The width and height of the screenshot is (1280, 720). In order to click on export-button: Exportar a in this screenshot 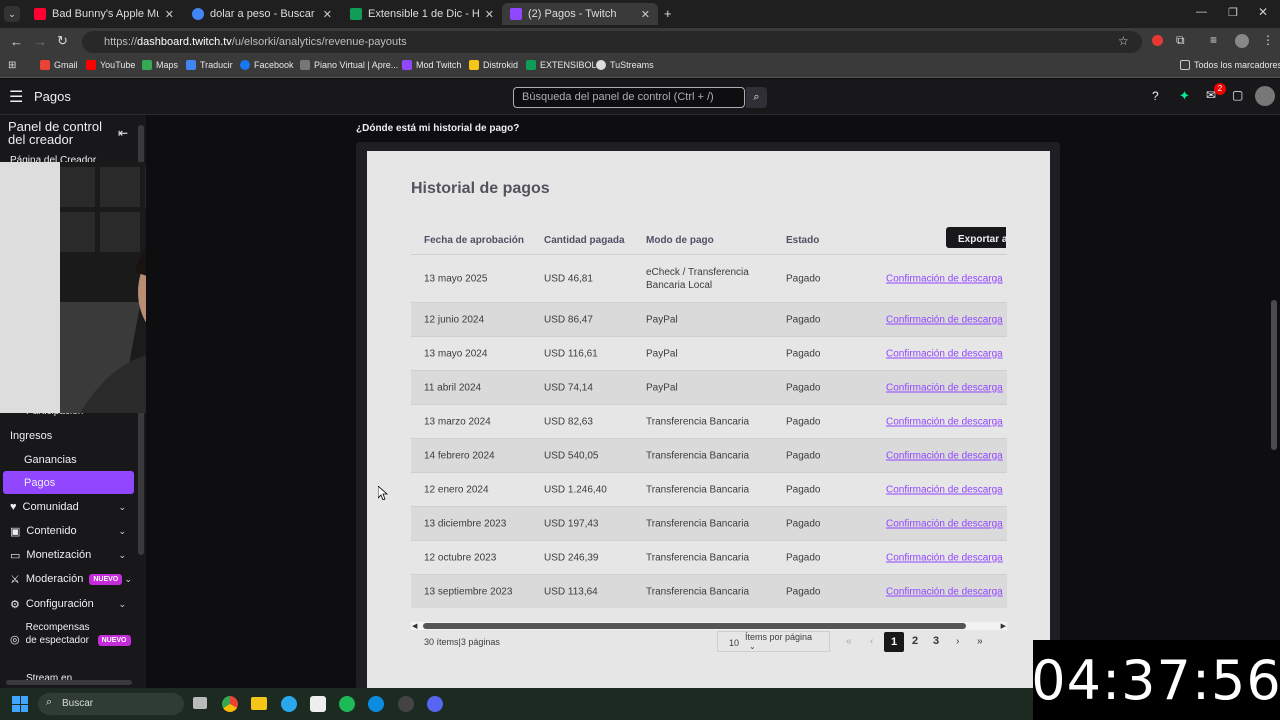, I will do `click(976, 237)`.